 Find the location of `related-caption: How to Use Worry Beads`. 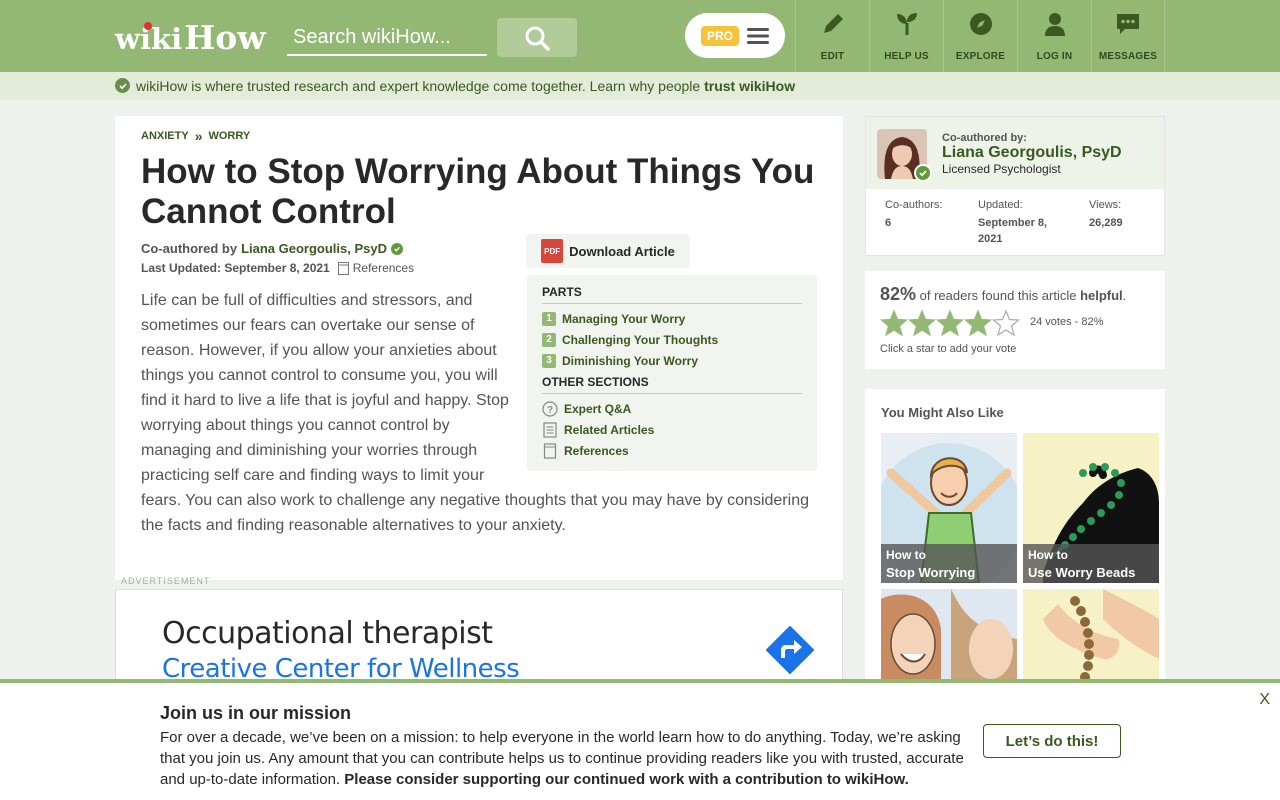

related-caption: How to Use Worry Beads is located at coordinates (1091, 563).